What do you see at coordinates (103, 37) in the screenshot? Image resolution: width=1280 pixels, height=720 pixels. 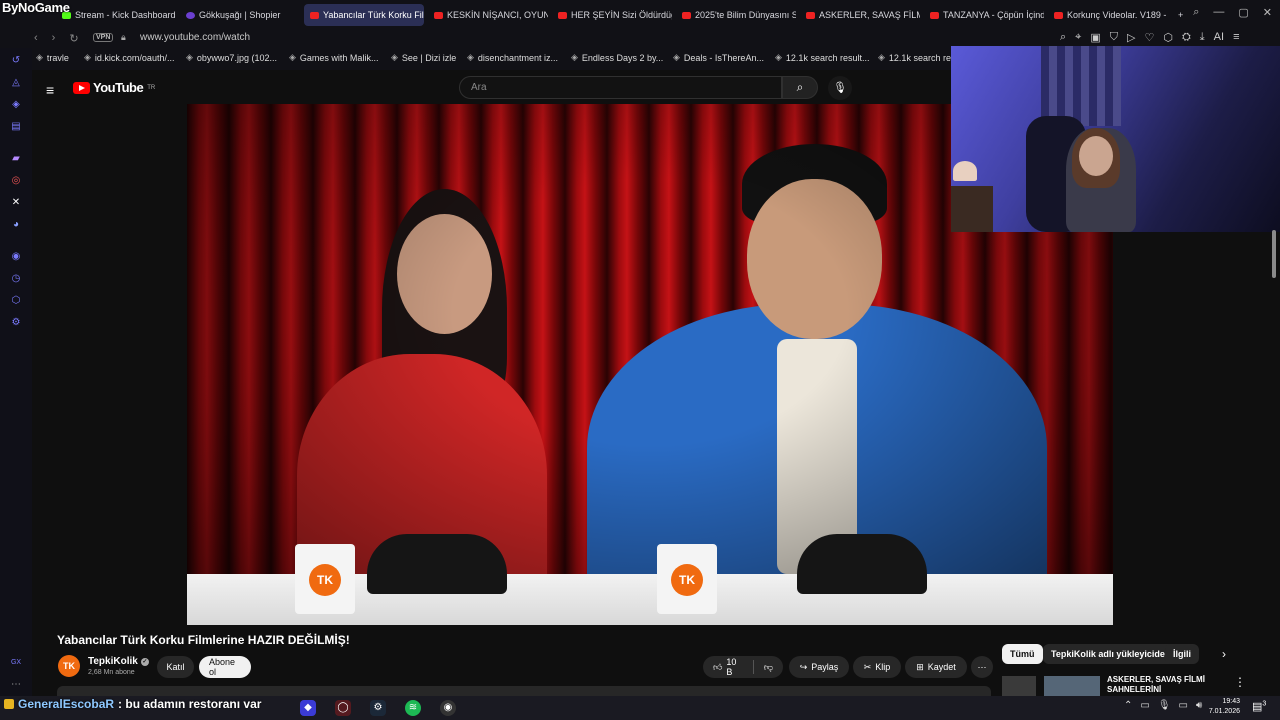 I see `vpn-badge: VPN` at bounding box center [103, 37].